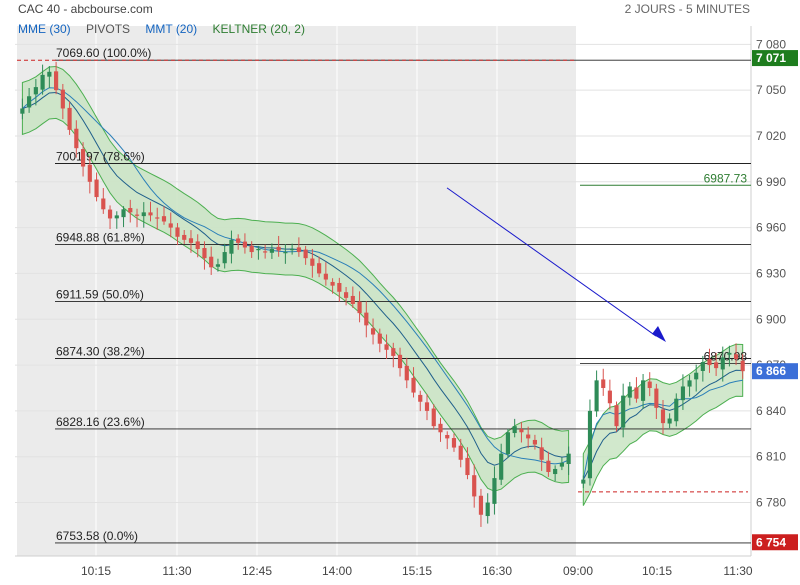 This screenshot has height=585, width=800. What do you see at coordinates (497, 571) in the screenshot?
I see `x-tick-label: 16:30` at bounding box center [497, 571].